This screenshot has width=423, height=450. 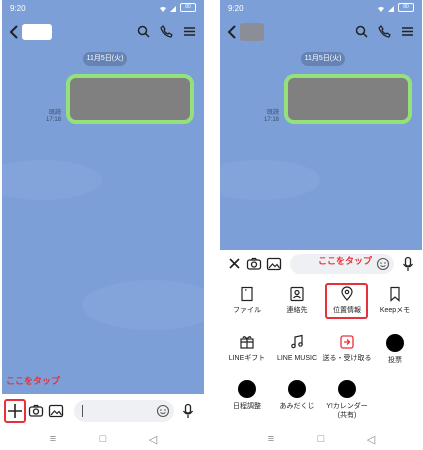 I want to click on menu-label: LINEギフト, so click(x=247, y=358).